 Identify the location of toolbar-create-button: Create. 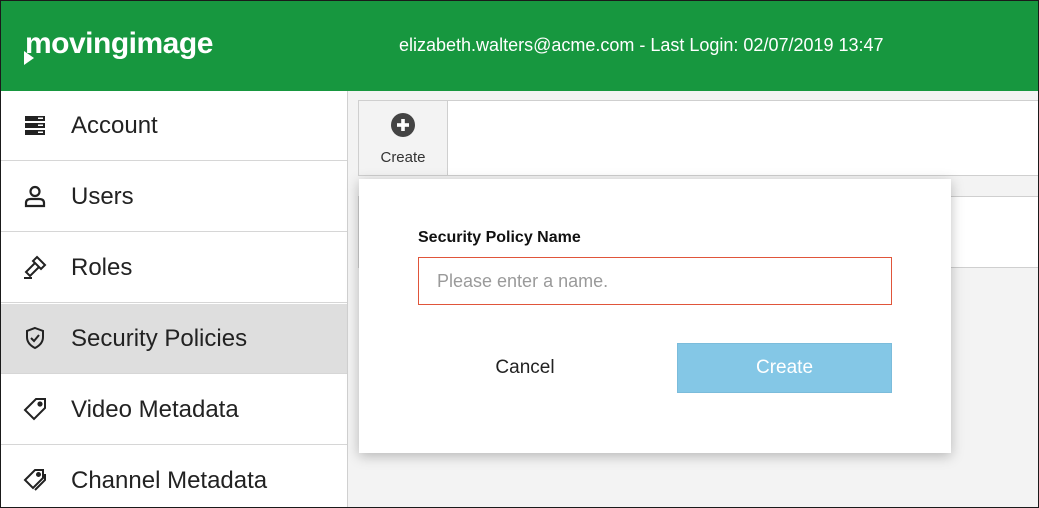
(403, 138).